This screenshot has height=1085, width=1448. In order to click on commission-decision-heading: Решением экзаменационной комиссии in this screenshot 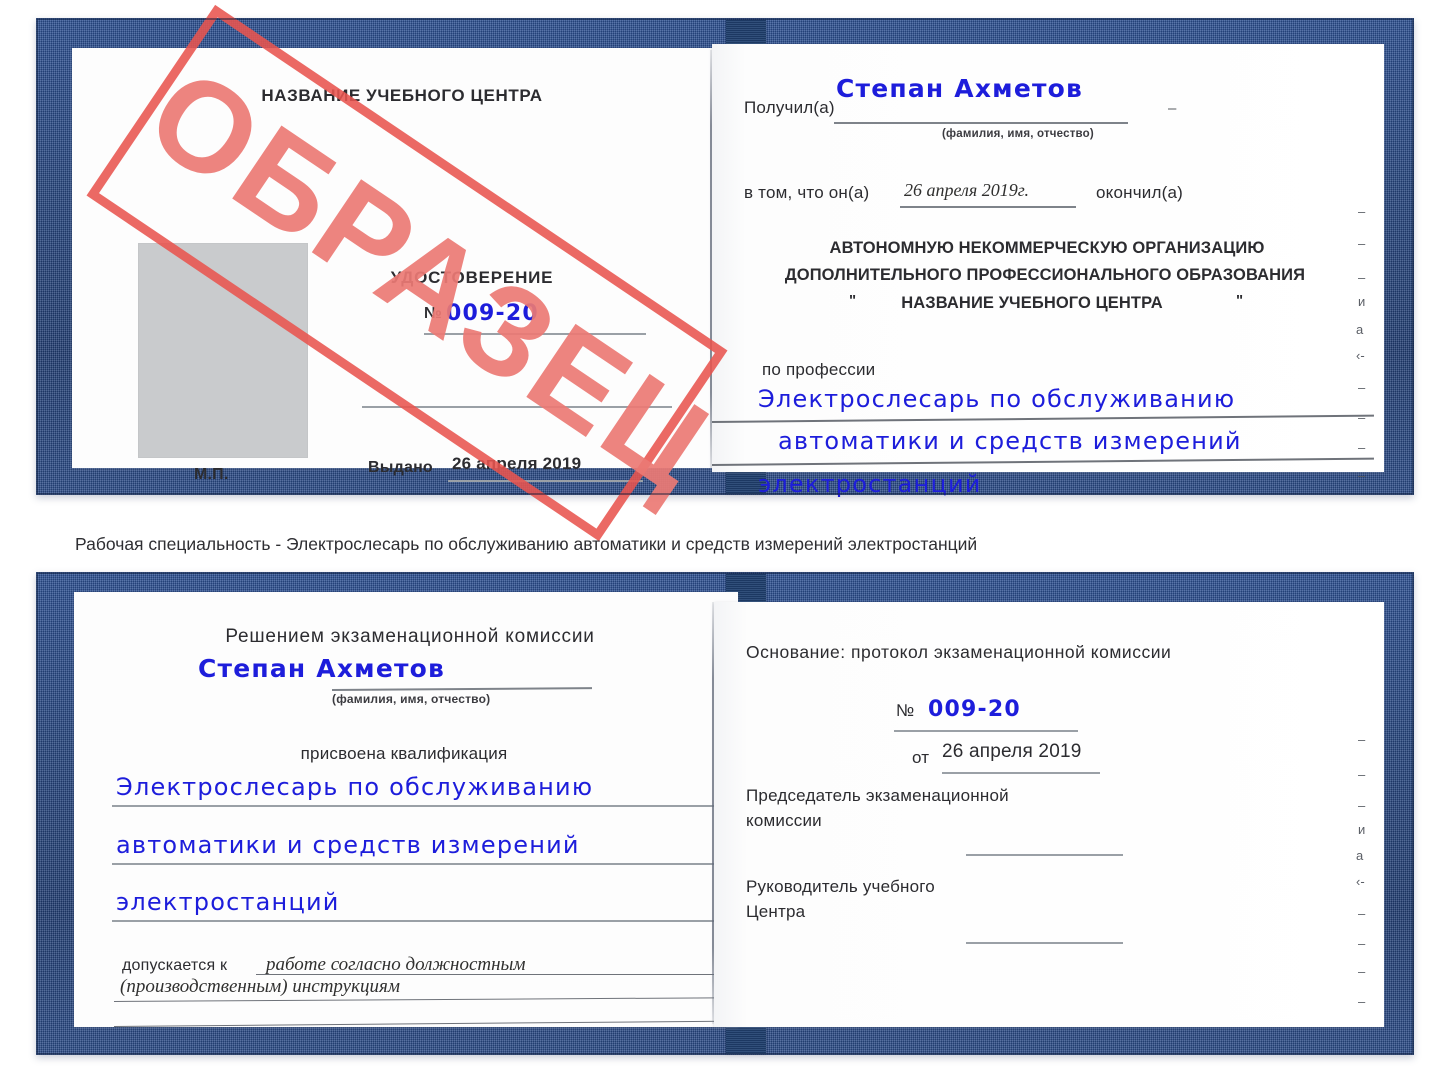, I will do `click(410, 636)`.